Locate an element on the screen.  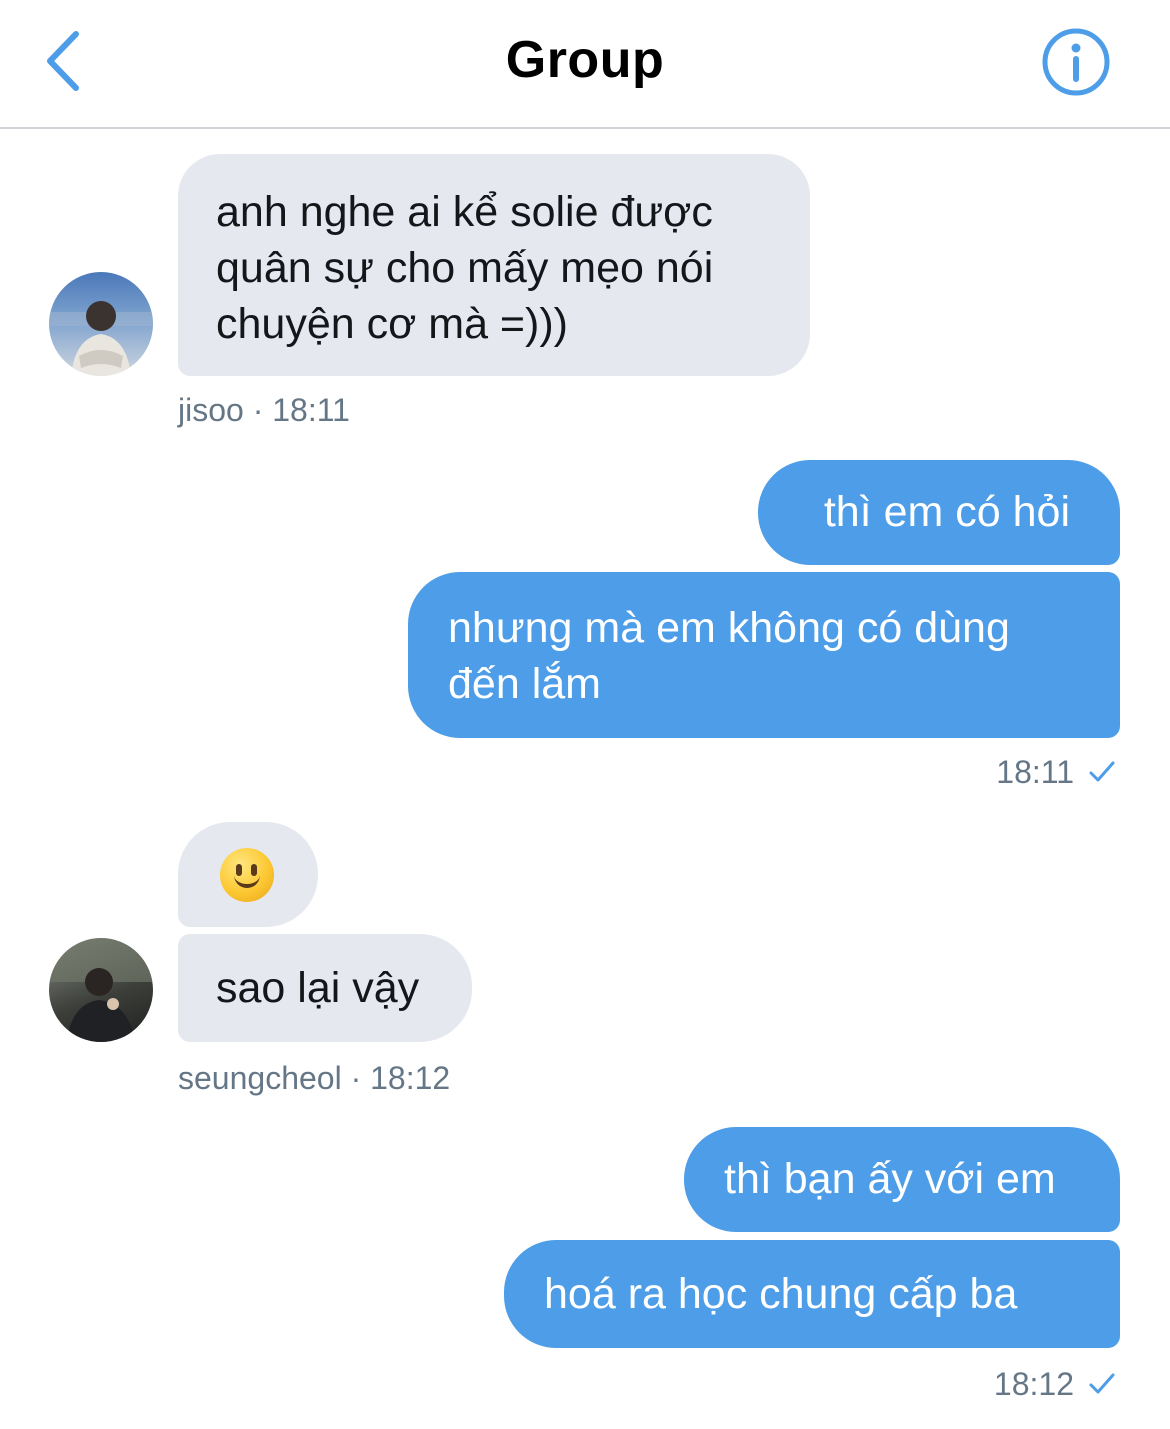
message-bubble: sao lại vậy is located at coordinates (325, 988).